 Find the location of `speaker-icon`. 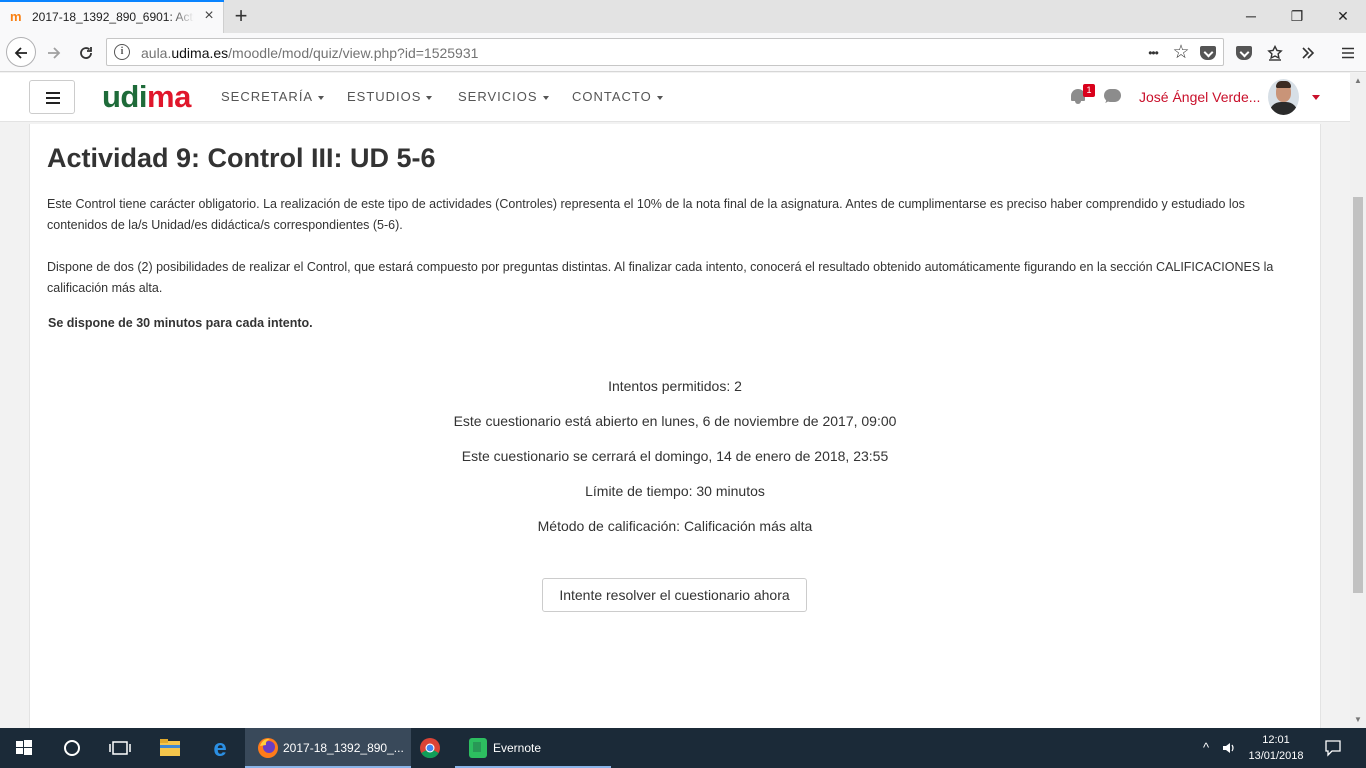

speaker-icon is located at coordinates (1229, 748).